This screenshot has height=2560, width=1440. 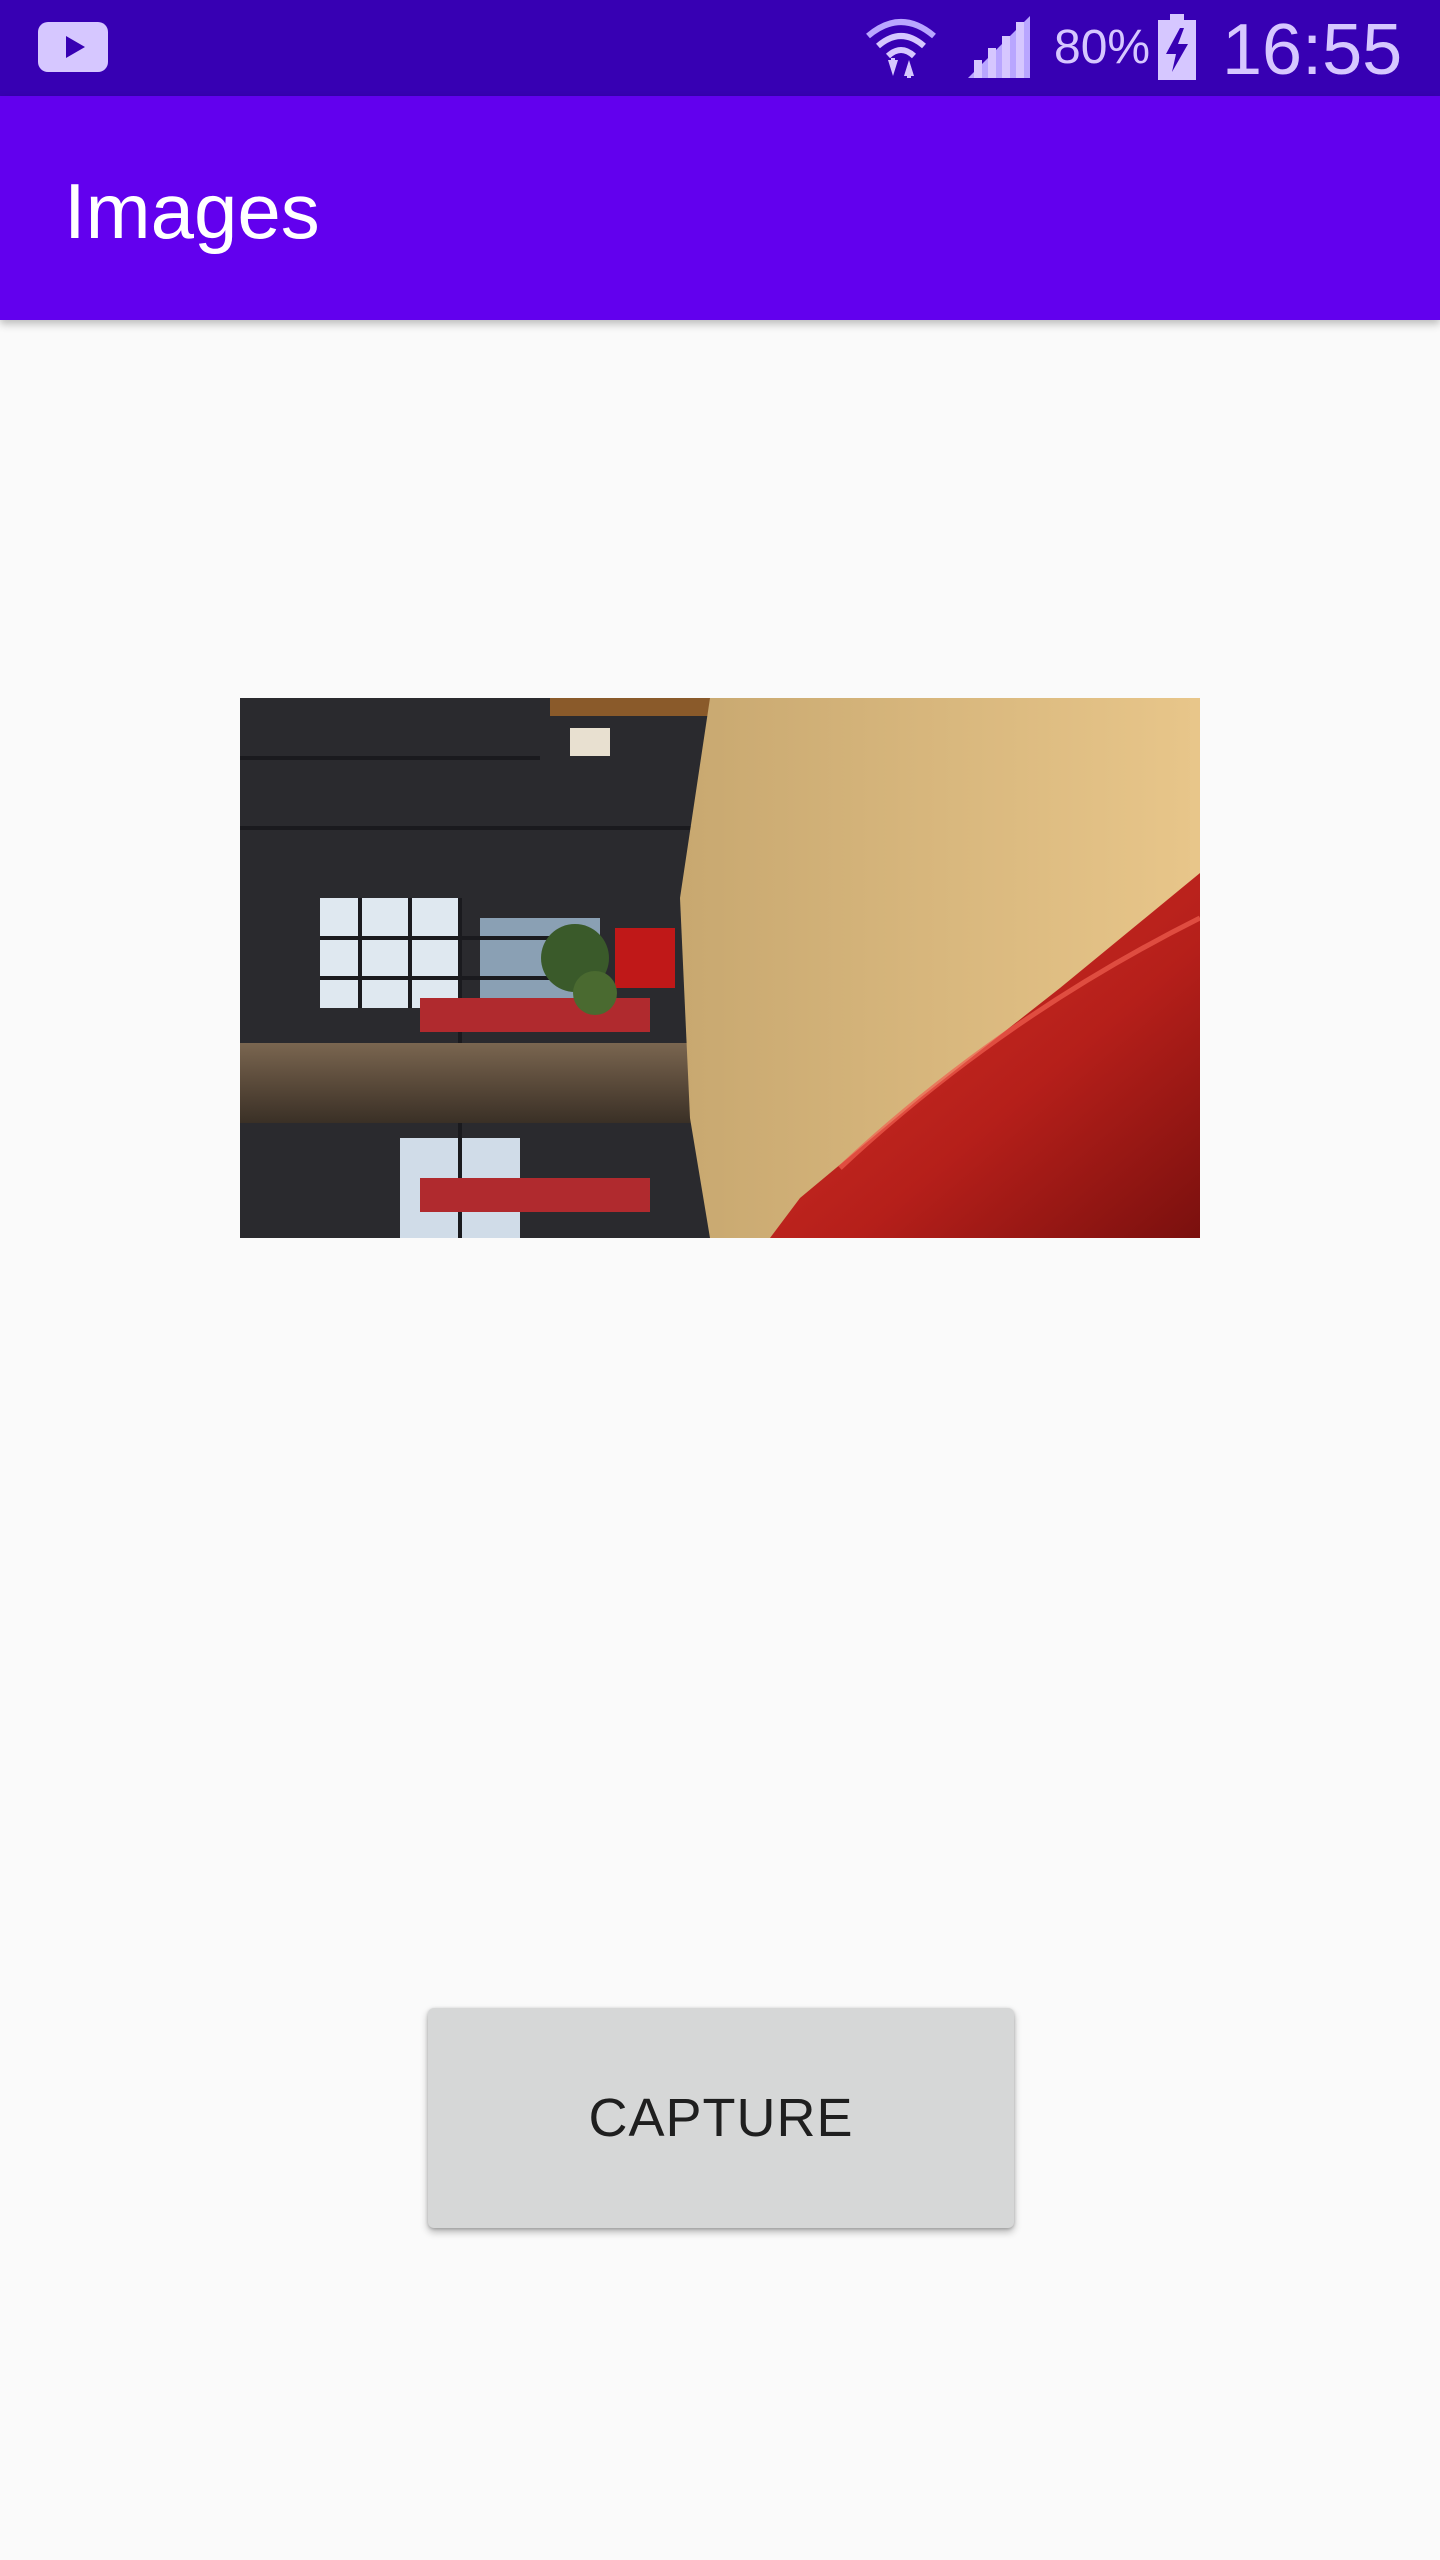 I want to click on battery-charging-icon, so click(x=1177, y=47).